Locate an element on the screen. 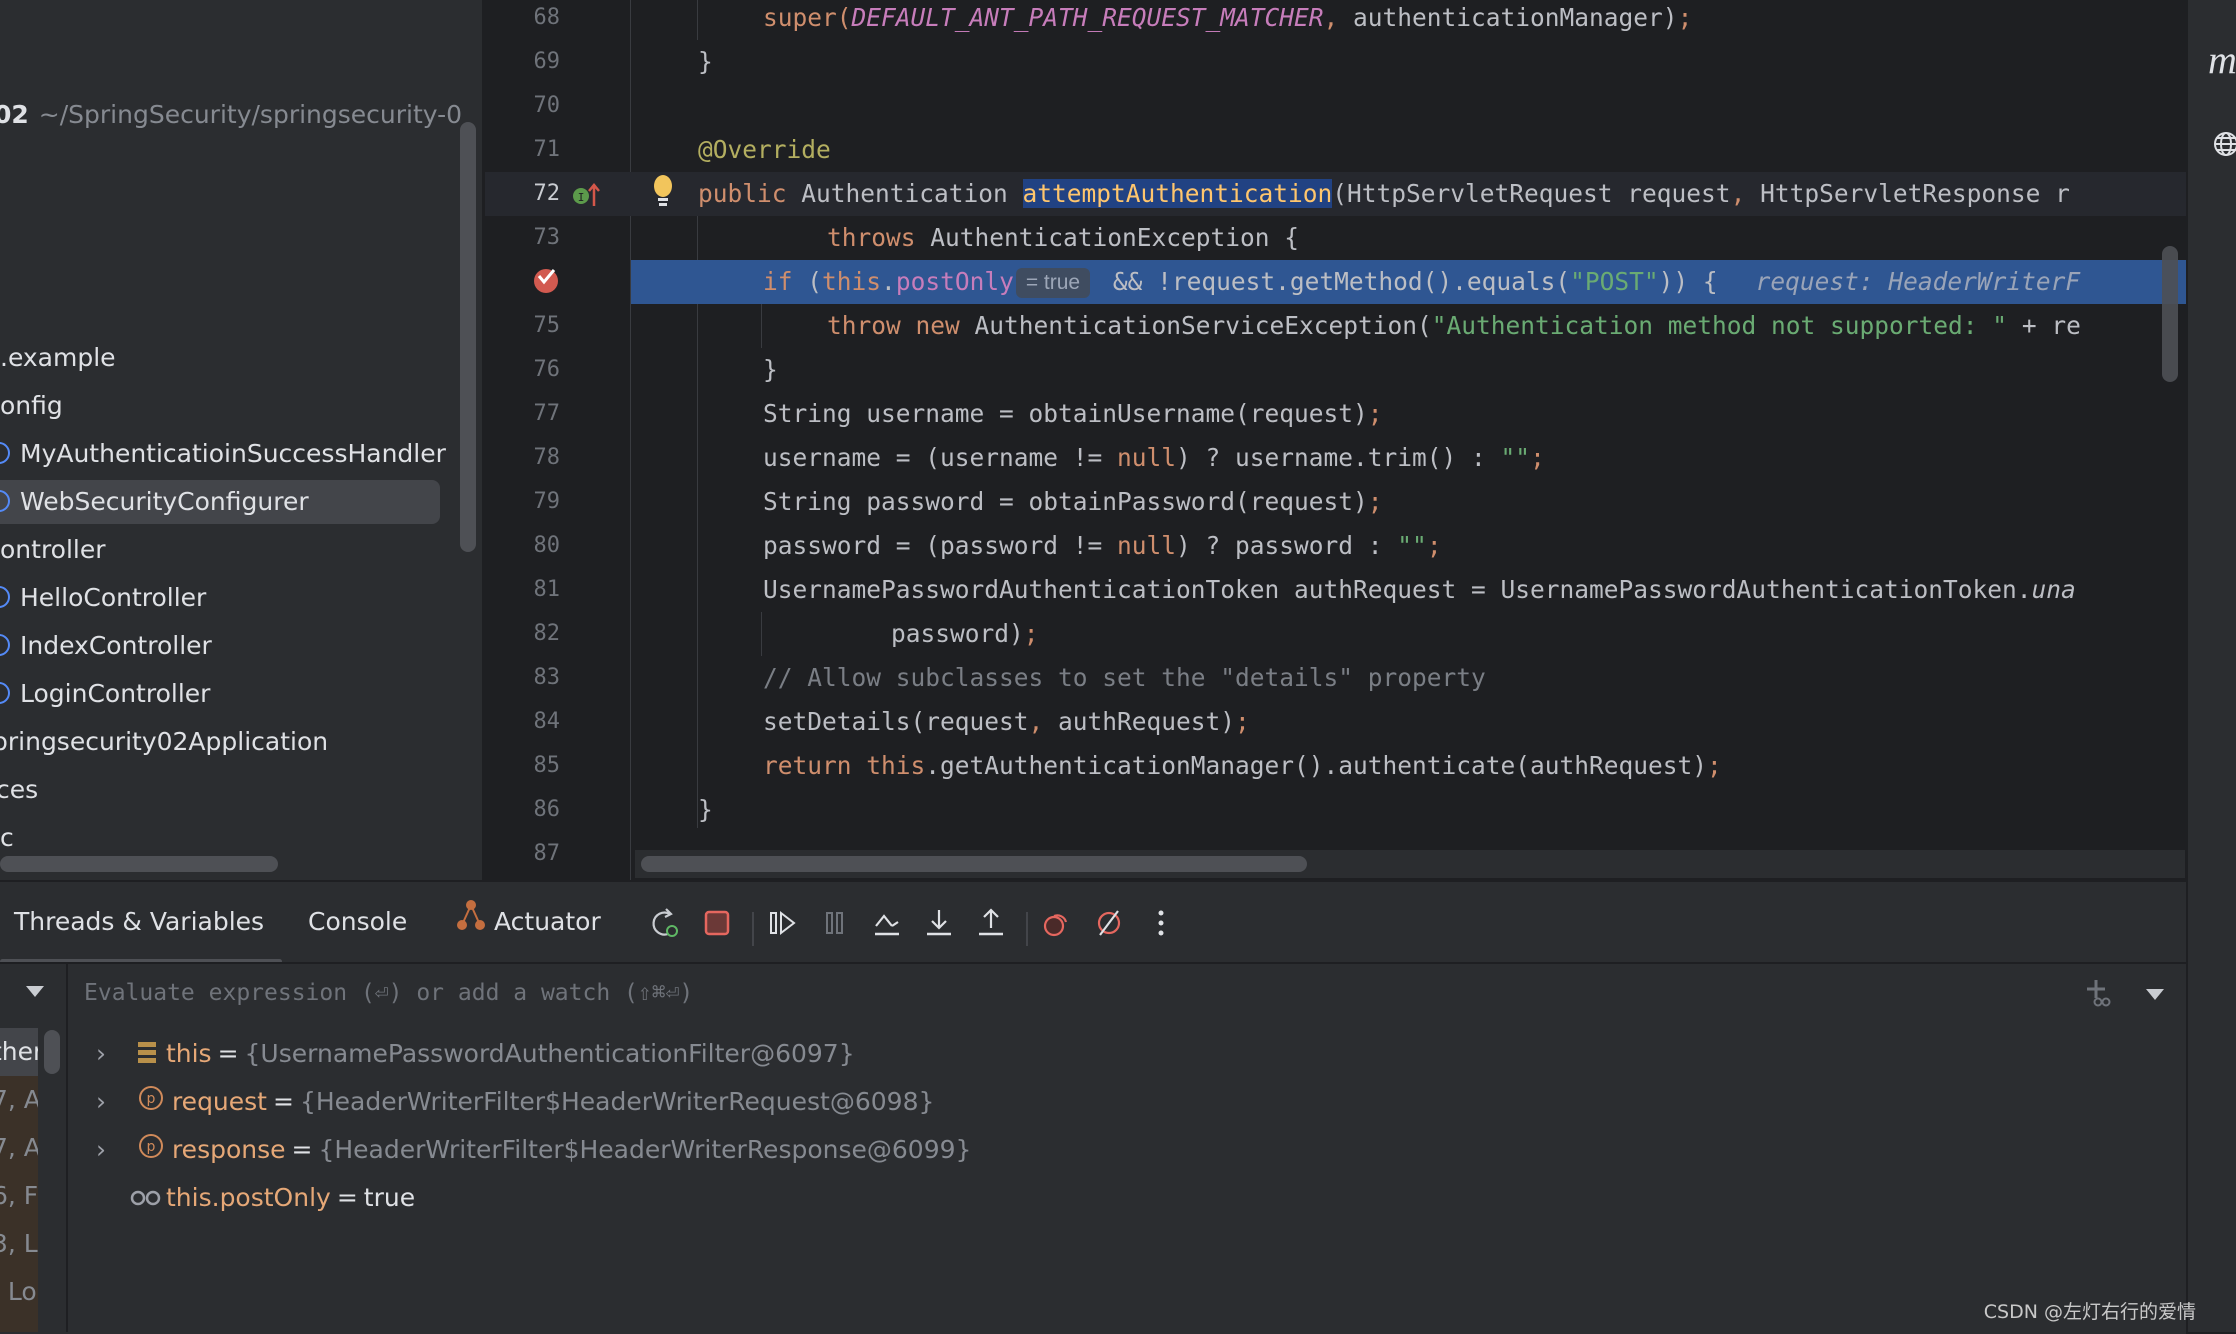 The image size is (2236, 1334). tree-item-class-logincontroller: LoginController is located at coordinates (105, 694).